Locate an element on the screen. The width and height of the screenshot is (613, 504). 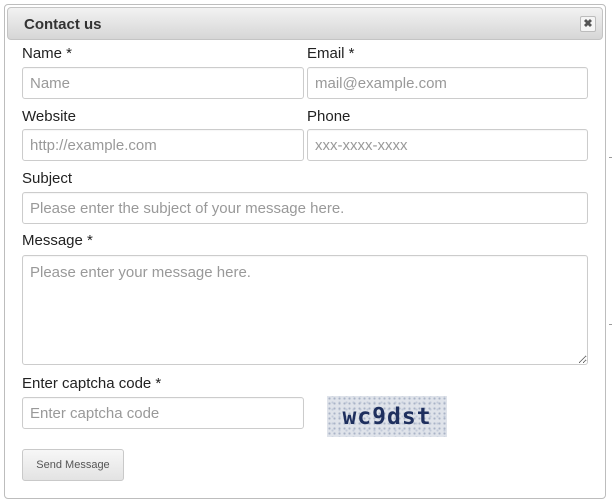
captcha-image: wc9dst is located at coordinates (387, 416).